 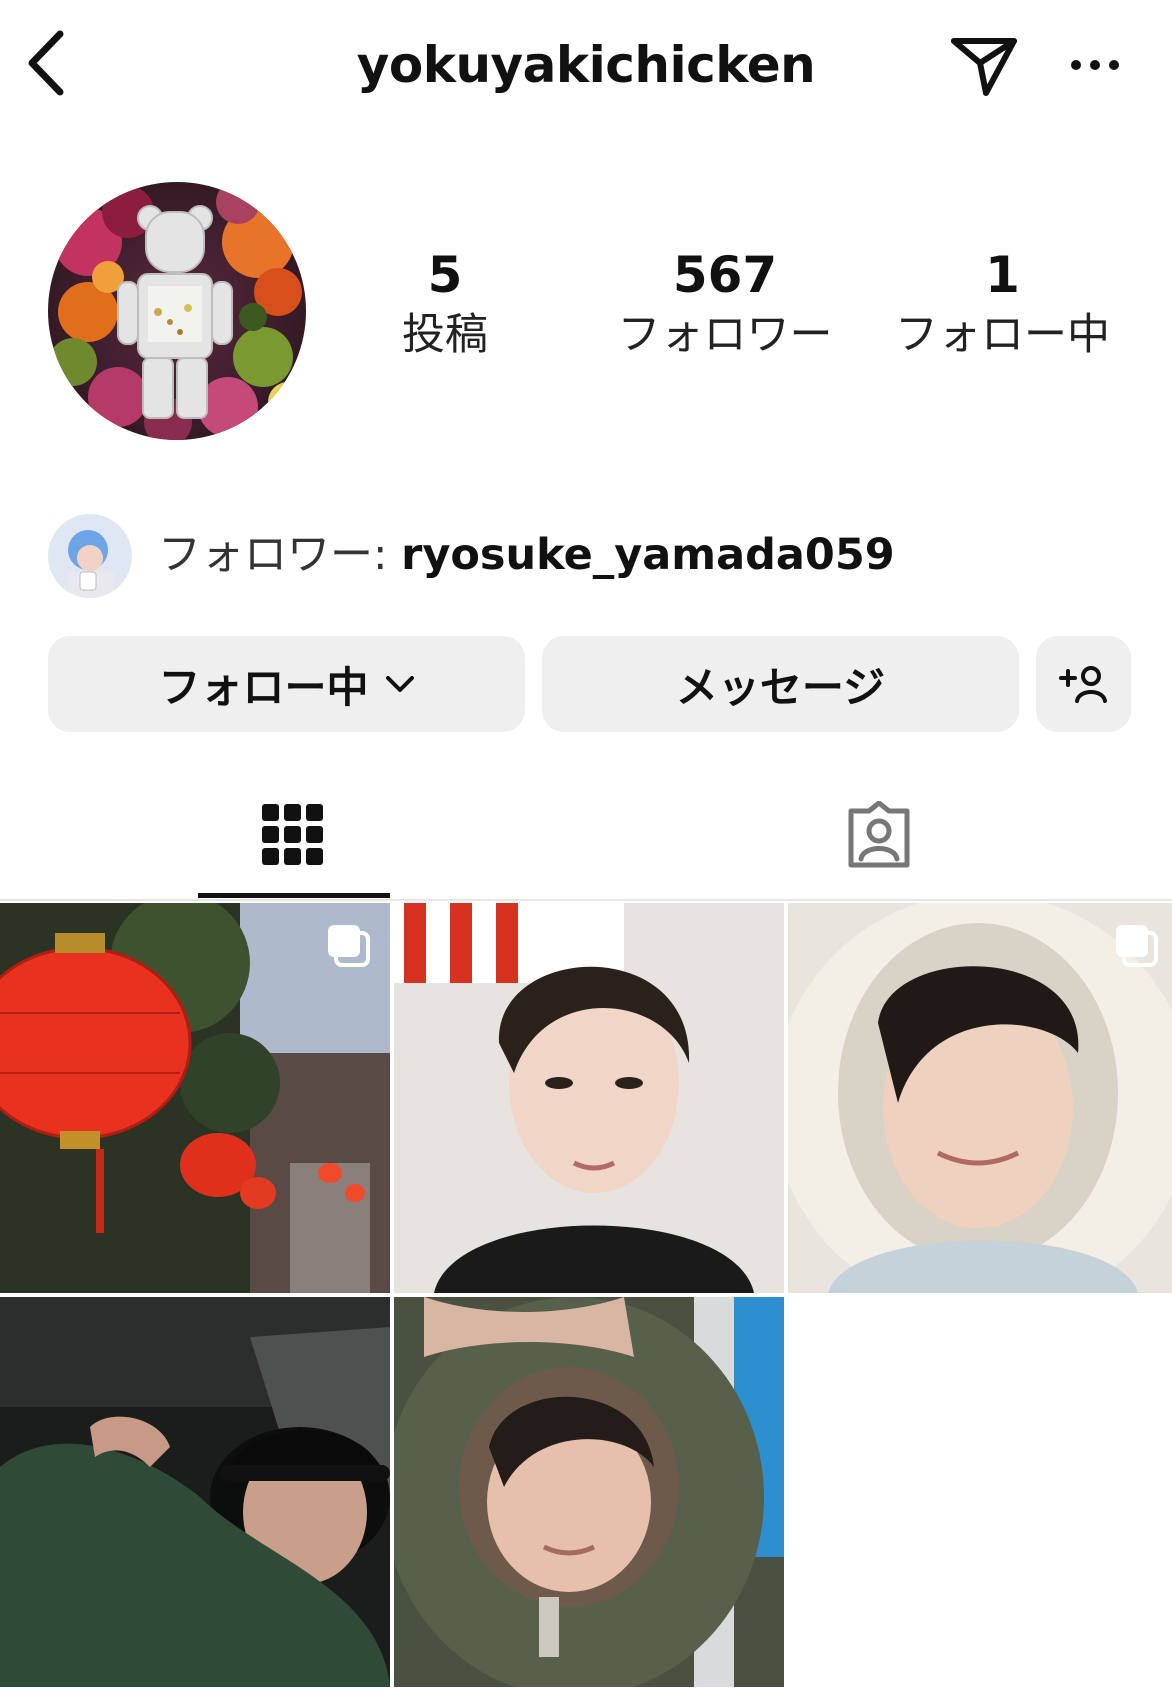 I want to click on posts-label: 投稿, so click(x=445, y=335).